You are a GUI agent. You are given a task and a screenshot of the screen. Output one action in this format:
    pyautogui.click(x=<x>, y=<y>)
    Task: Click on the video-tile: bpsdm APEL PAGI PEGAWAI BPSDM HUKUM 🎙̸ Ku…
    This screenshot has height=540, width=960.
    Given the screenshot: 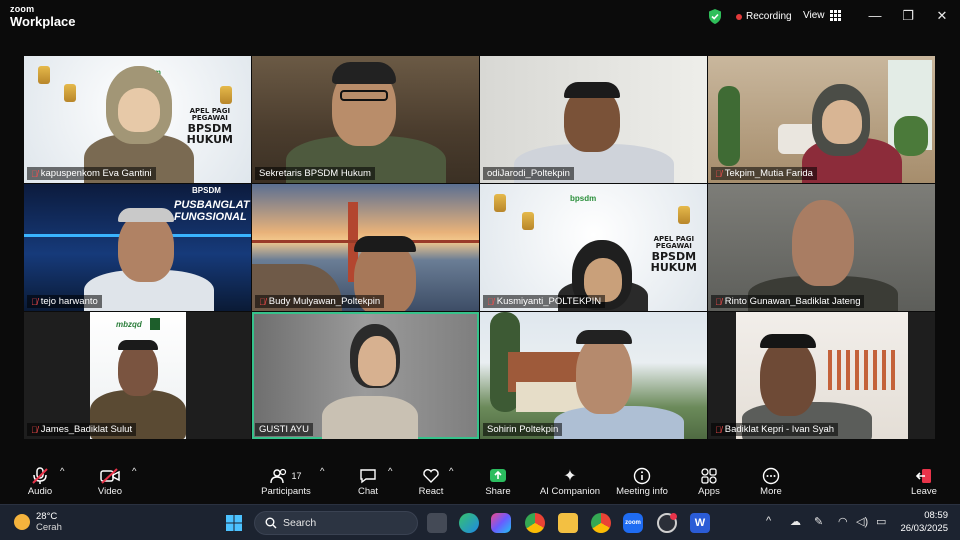 What is the action you would take?
    pyautogui.click(x=593, y=247)
    